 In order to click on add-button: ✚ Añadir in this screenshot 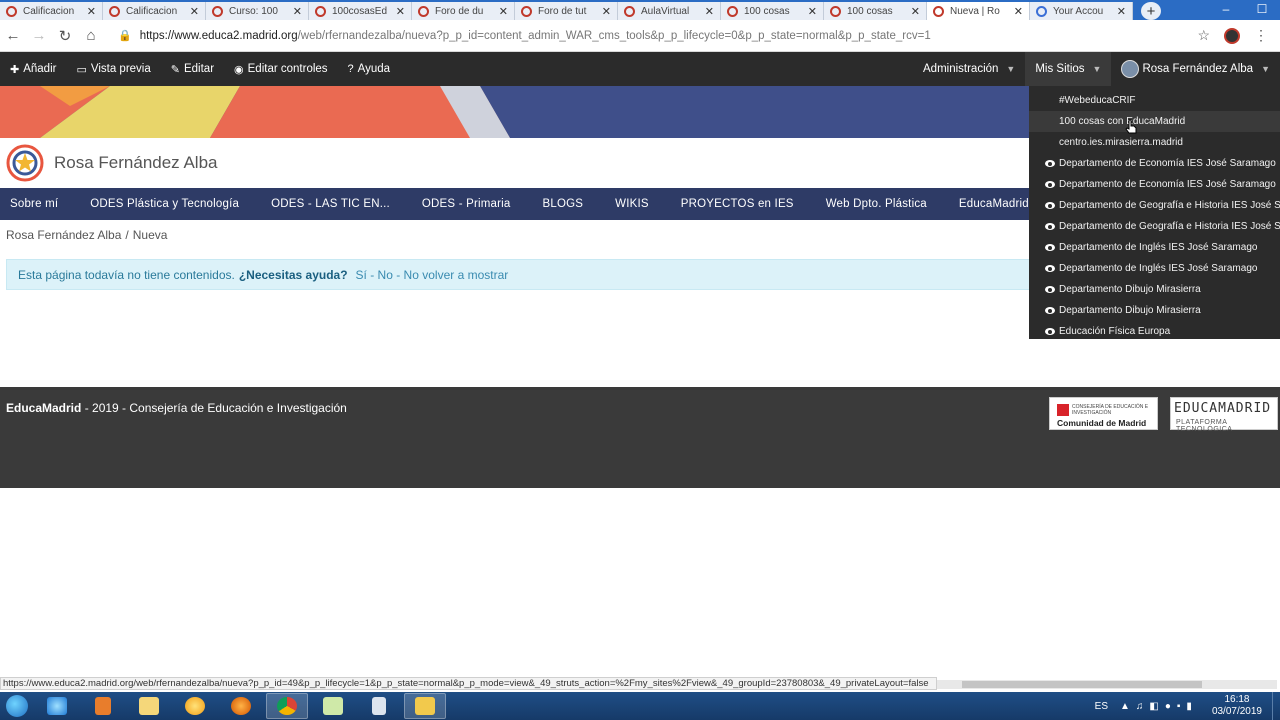, I will do `click(33, 69)`.